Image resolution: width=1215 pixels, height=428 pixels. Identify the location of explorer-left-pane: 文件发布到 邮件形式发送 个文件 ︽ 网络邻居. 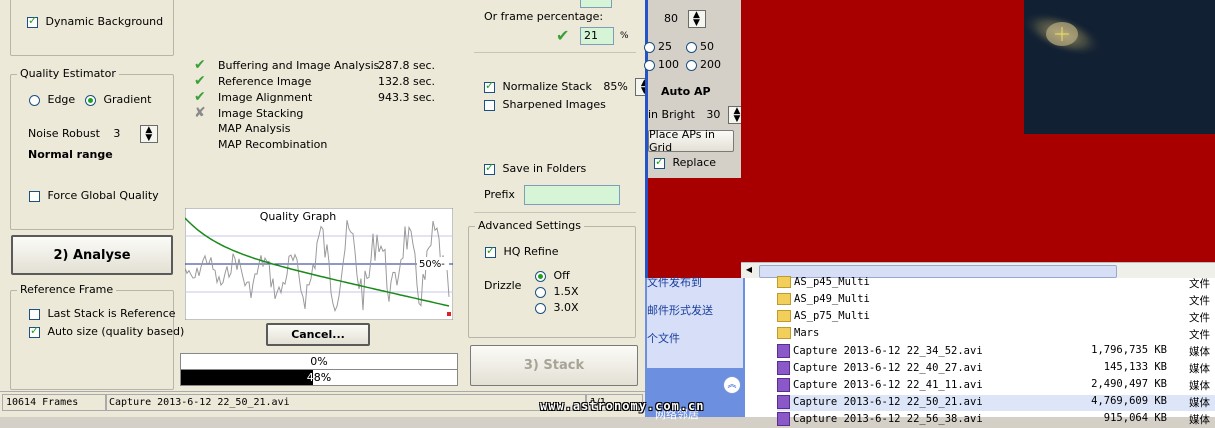
(695, 348).